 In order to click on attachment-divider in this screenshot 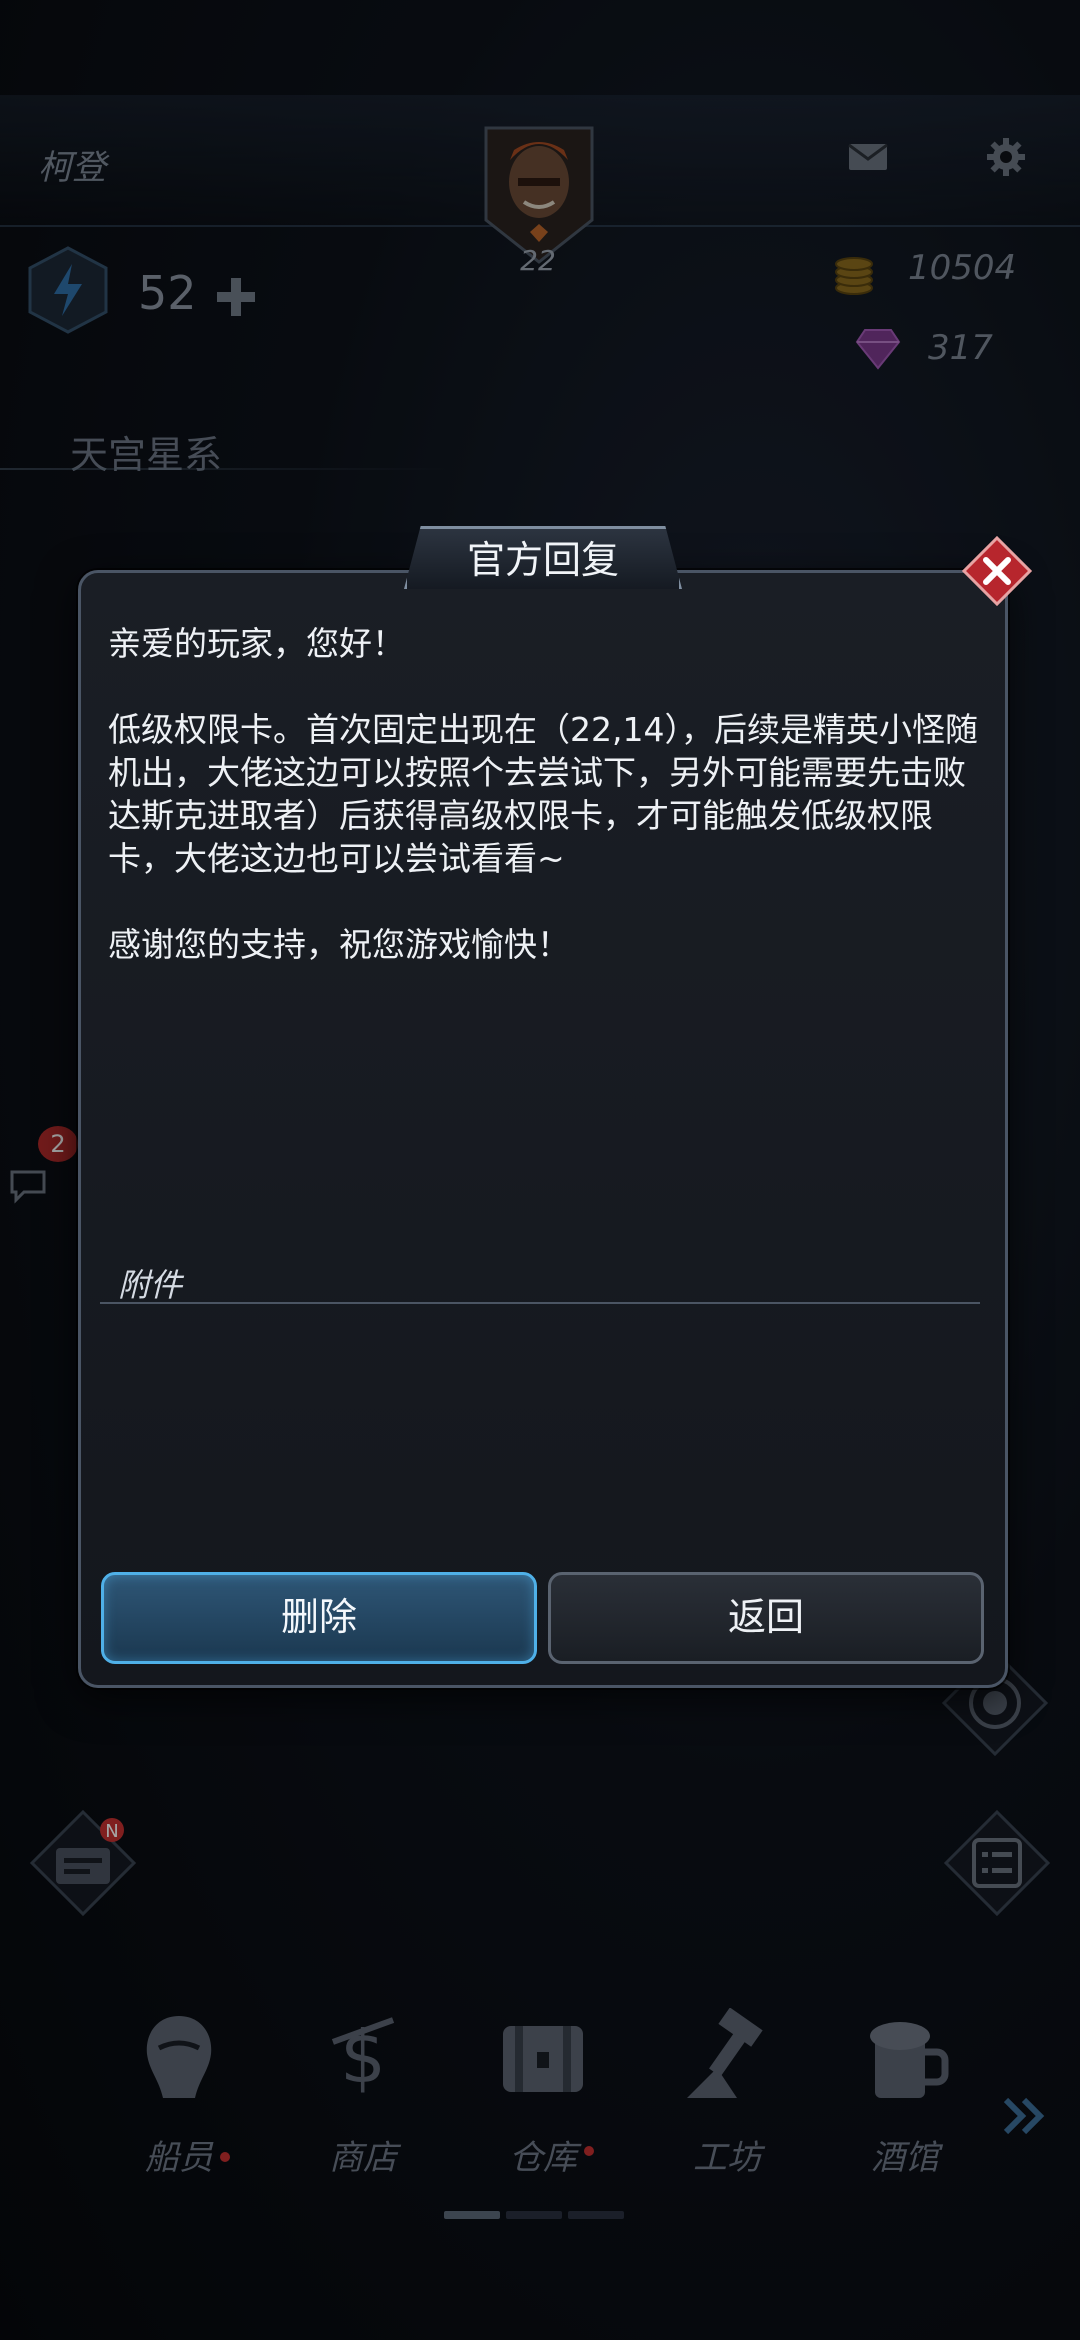, I will do `click(540, 1303)`.